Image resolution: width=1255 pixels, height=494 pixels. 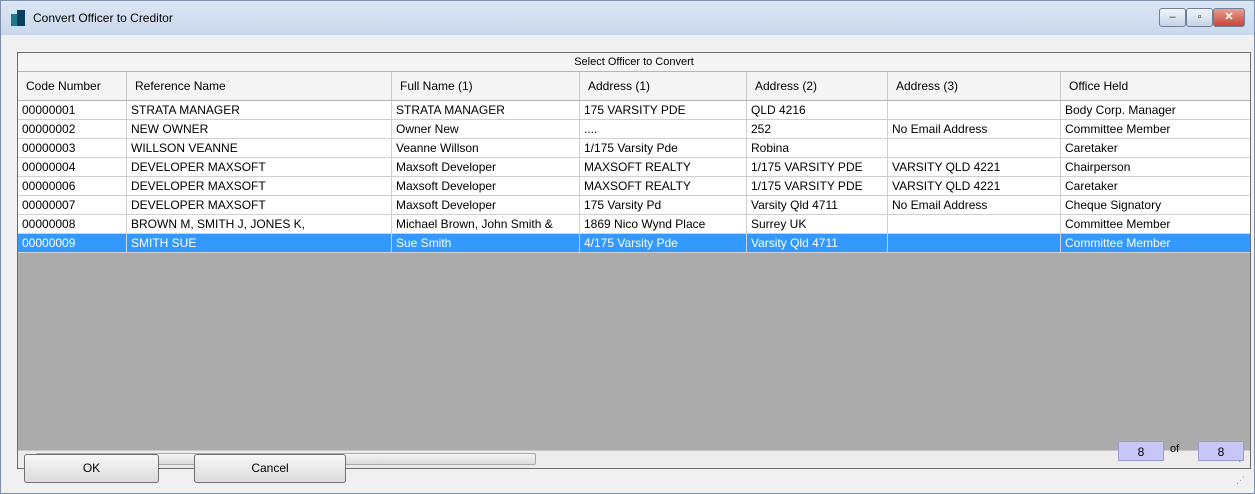 I want to click on cell-reference: BROWN M, SMITH J, JONES K,, so click(x=259, y=224).